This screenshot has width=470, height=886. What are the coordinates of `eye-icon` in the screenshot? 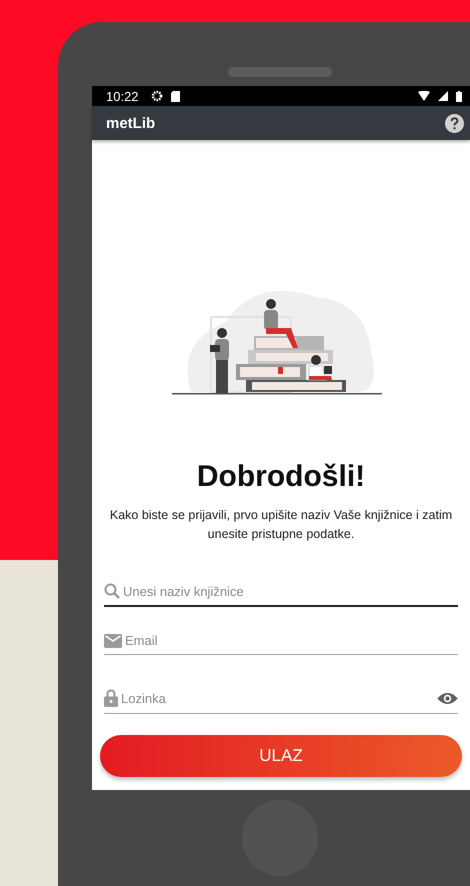 It's located at (447, 698).